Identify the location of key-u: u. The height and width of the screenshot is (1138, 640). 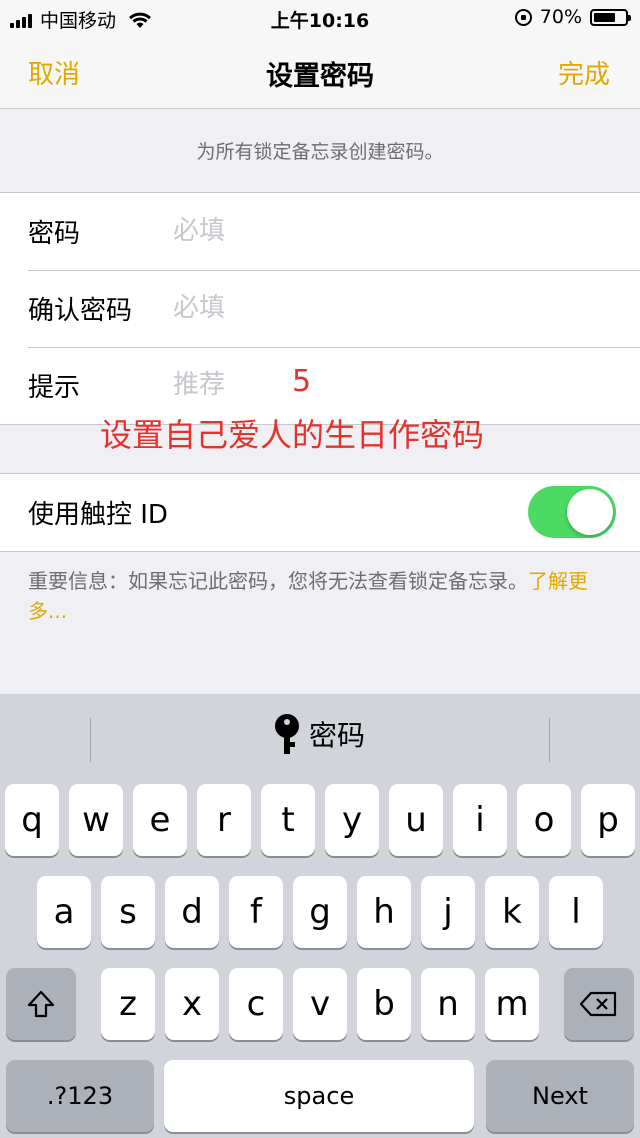
(416, 820).